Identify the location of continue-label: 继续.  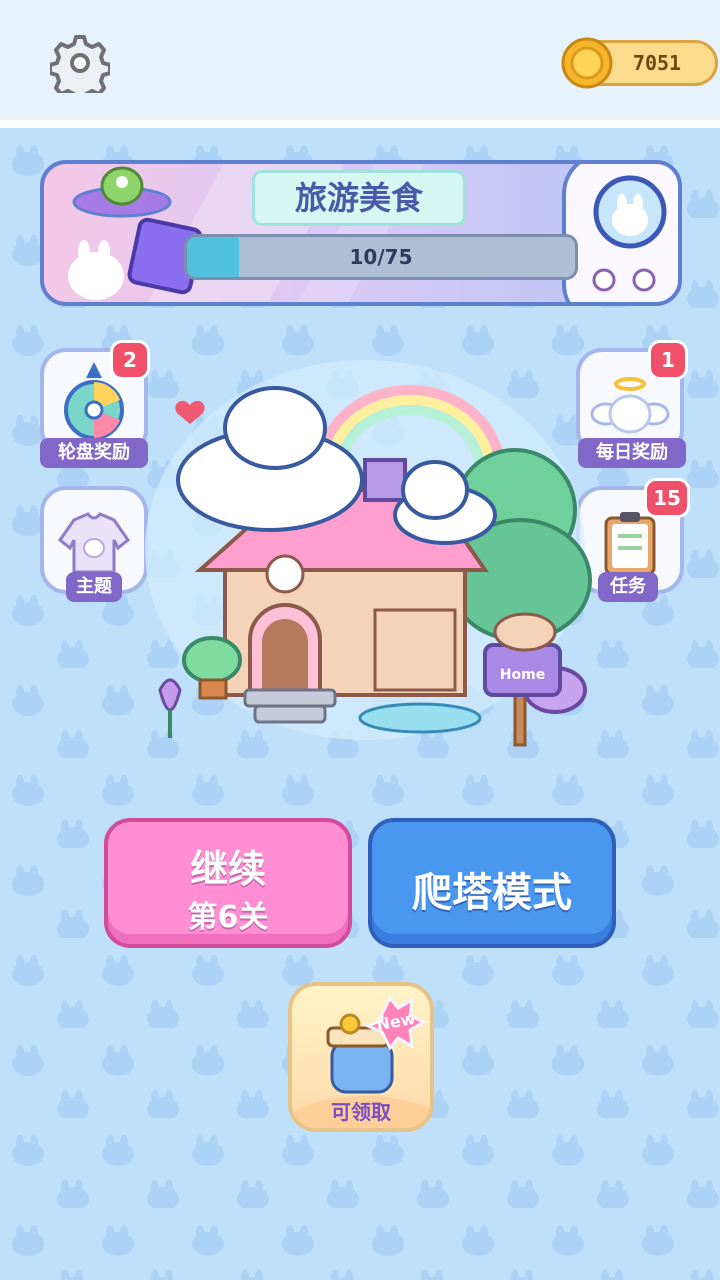
(227, 869).